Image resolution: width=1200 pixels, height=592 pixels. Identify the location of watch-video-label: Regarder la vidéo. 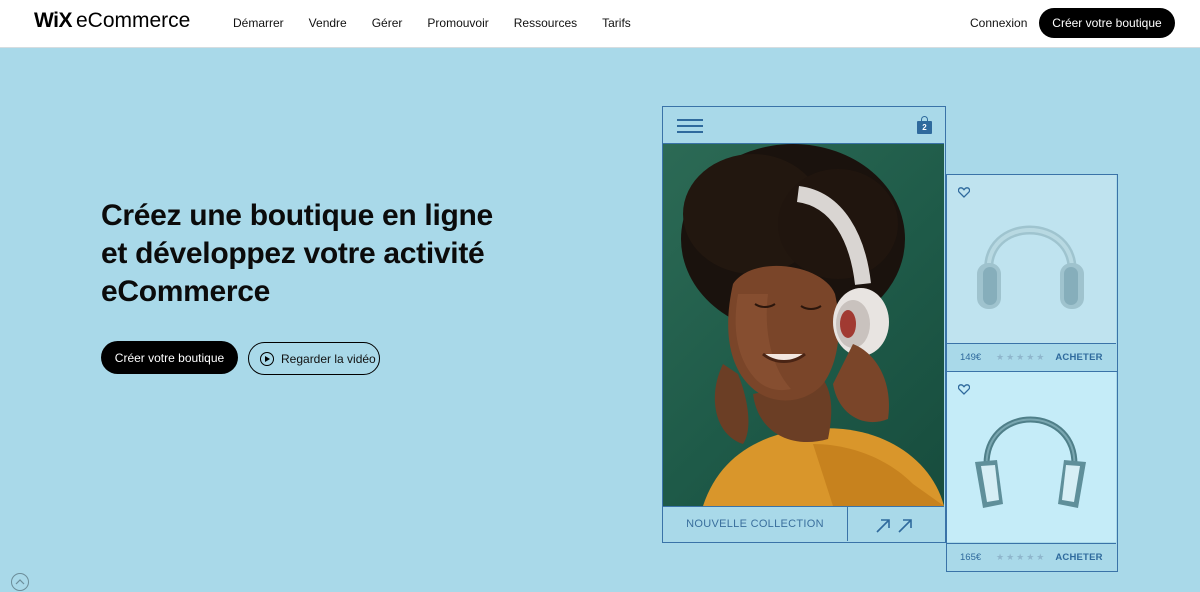
(328, 358).